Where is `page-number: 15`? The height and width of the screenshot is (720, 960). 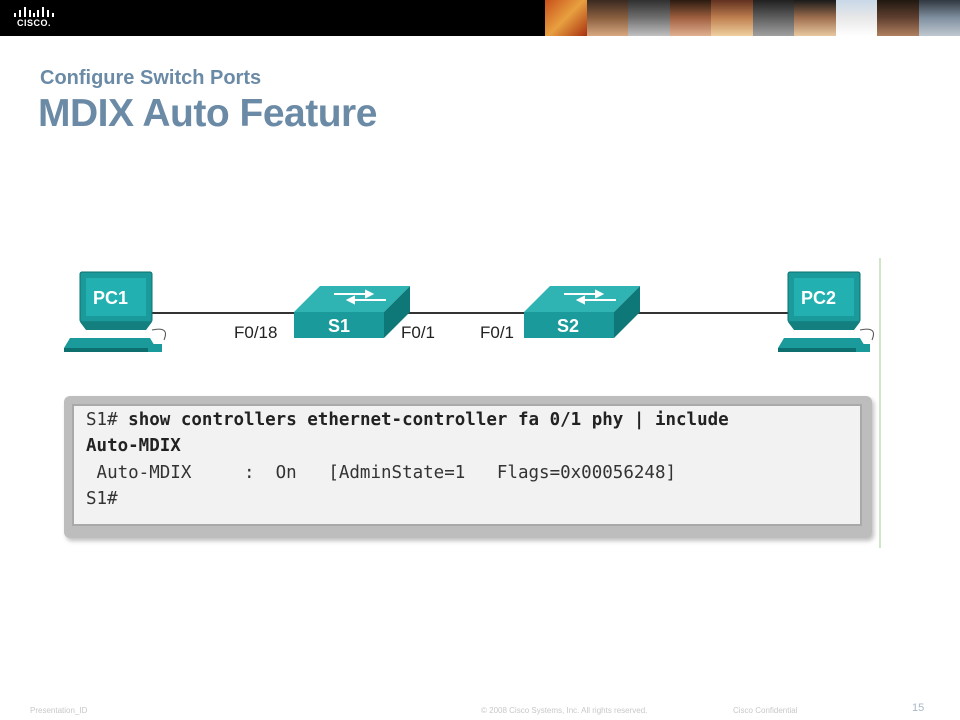
page-number: 15 is located at coordinates (918, 708).